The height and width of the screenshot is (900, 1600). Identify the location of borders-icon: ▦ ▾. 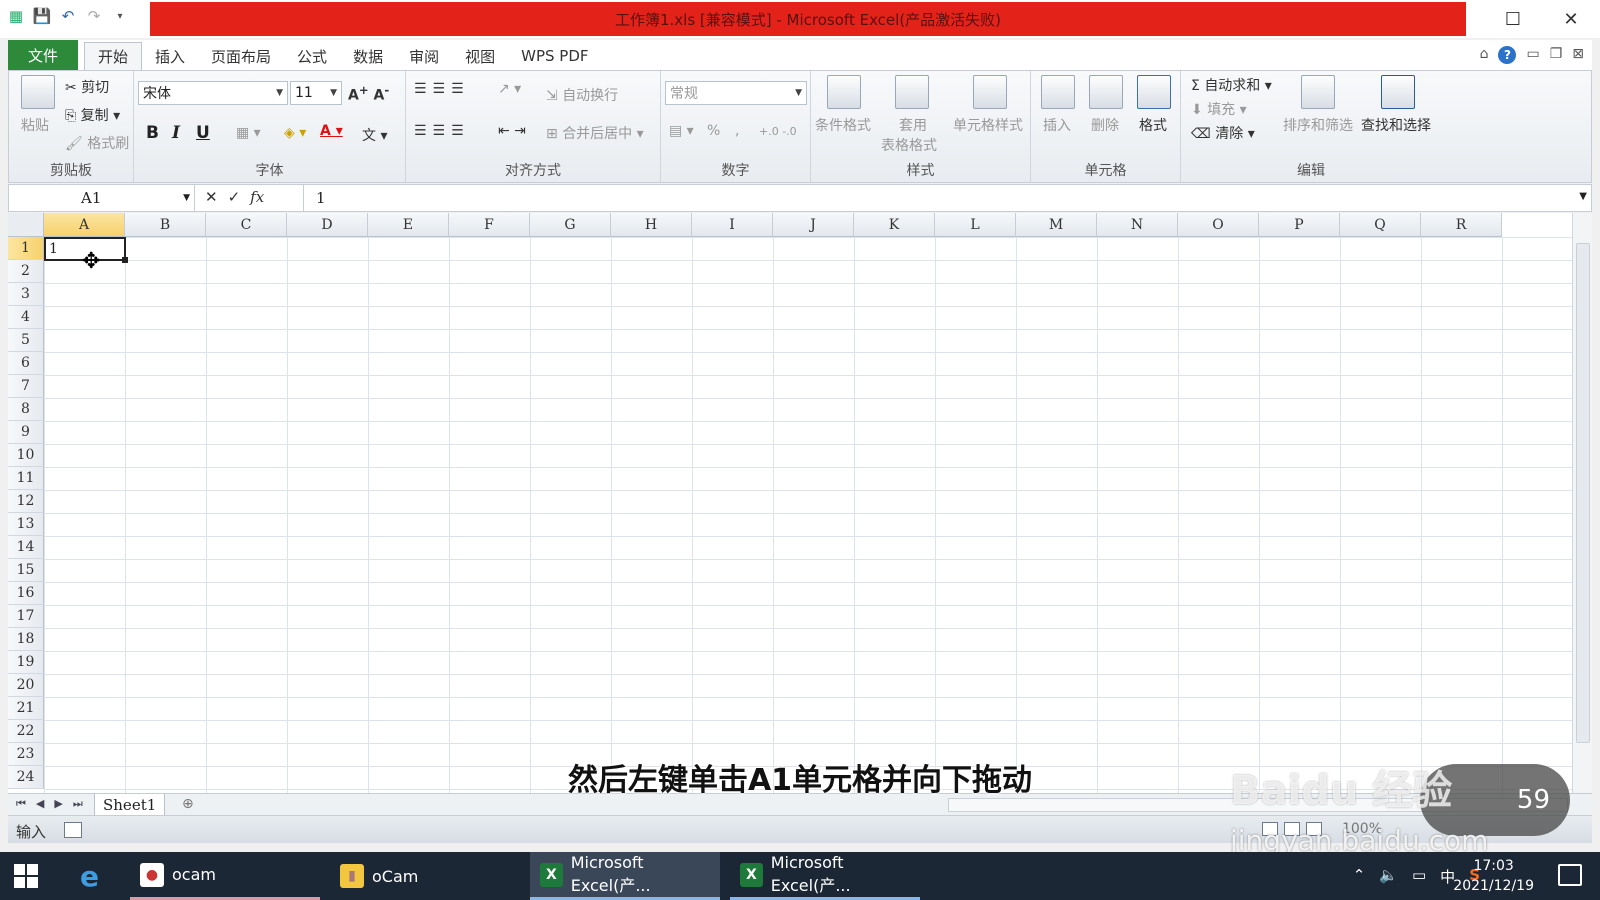
(248, 133).